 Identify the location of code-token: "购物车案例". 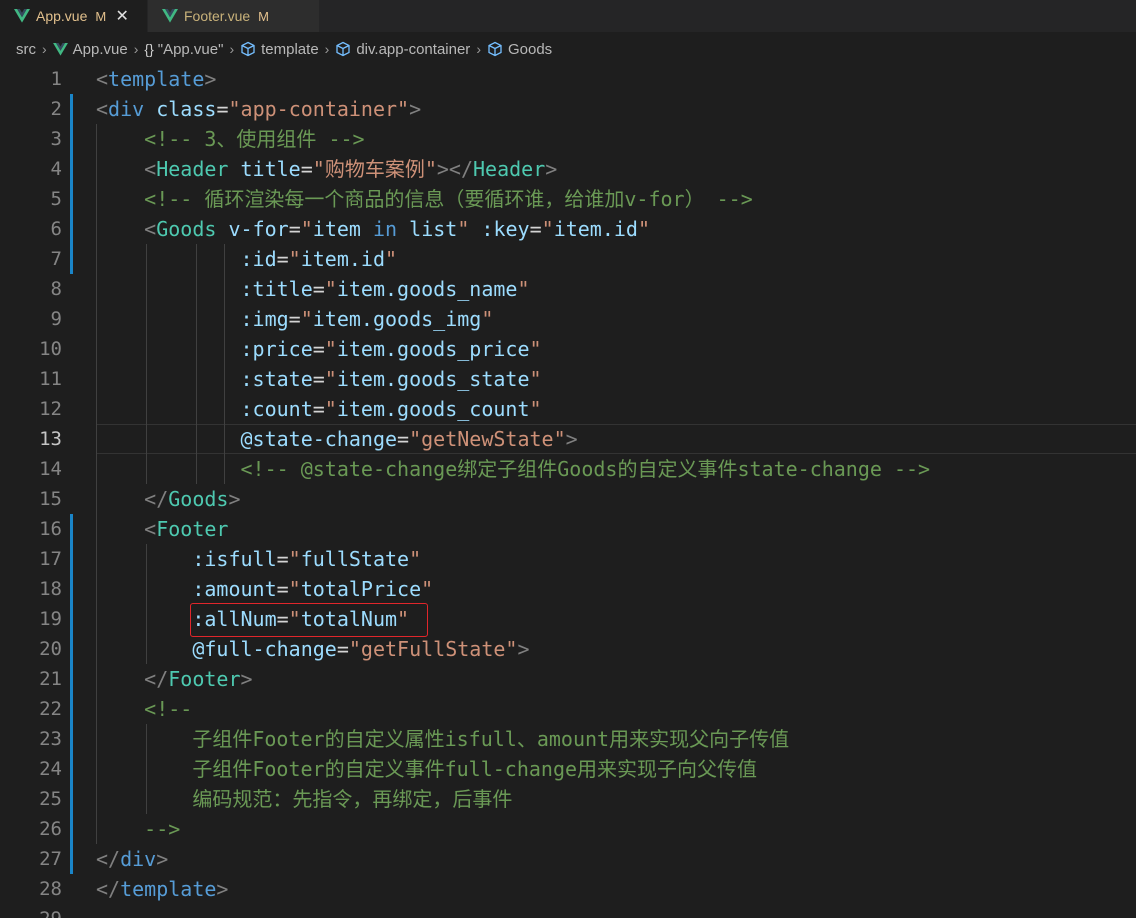
(374, 169).